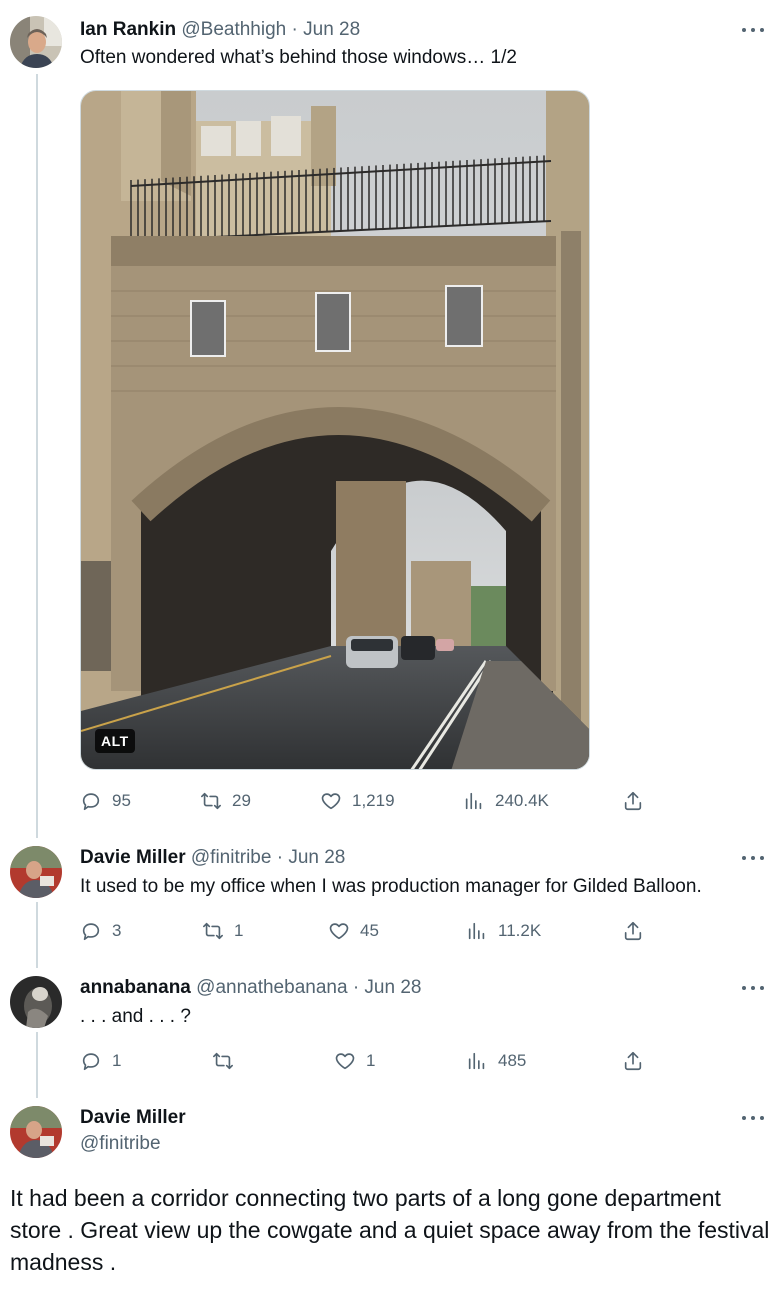 This screenshot has height=1290, width=782. Describe the element at coordinates (128, 29) in the screenshot. I see `author-name: Ian Rankin` at that location.